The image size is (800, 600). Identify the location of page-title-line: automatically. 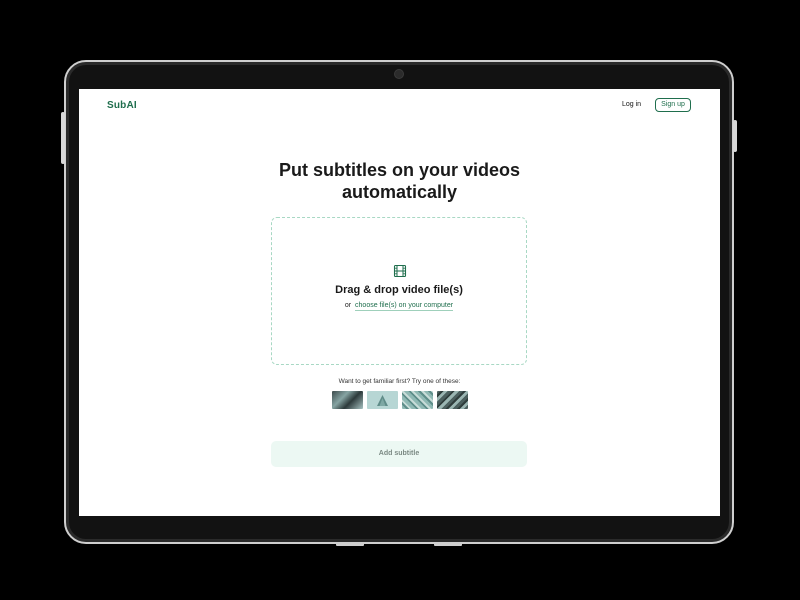
(399, 192).